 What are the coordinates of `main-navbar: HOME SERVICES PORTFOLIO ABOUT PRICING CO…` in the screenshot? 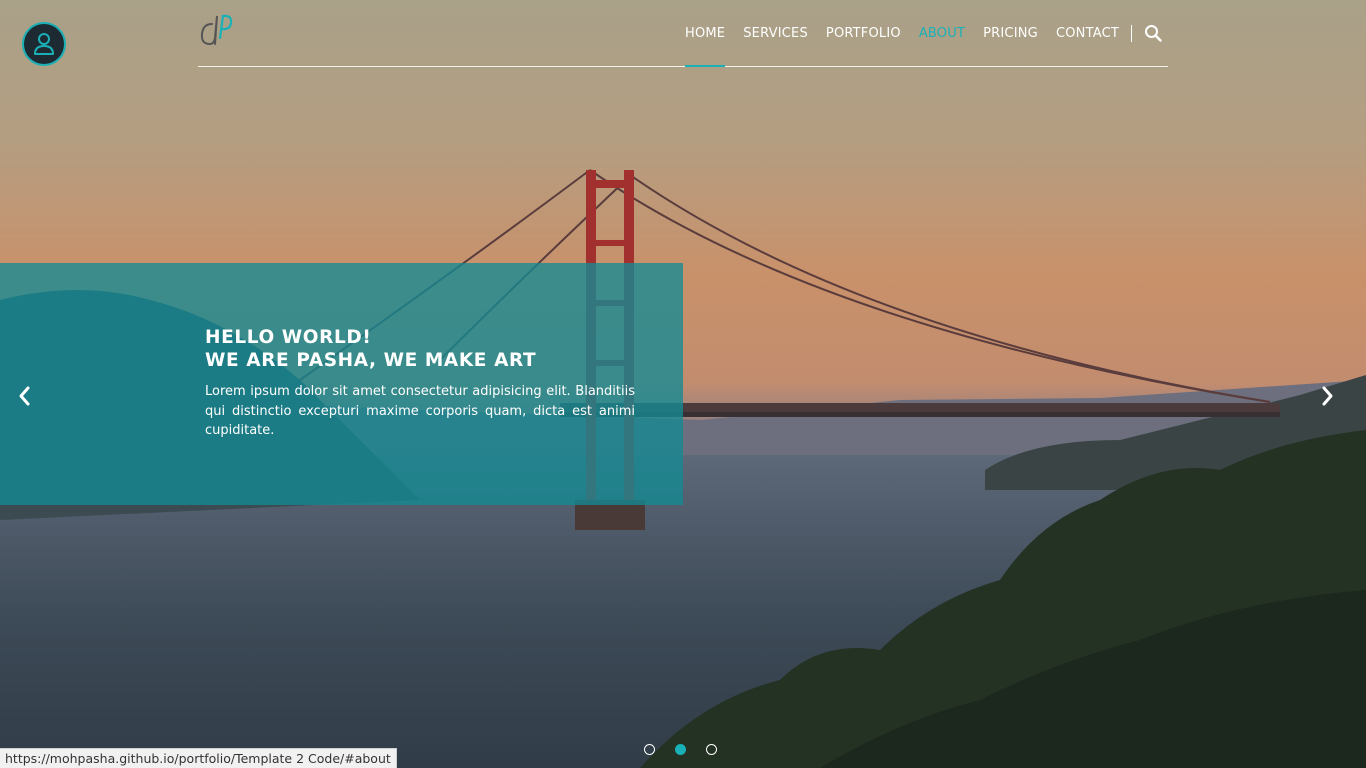 It's located at (683, 33).